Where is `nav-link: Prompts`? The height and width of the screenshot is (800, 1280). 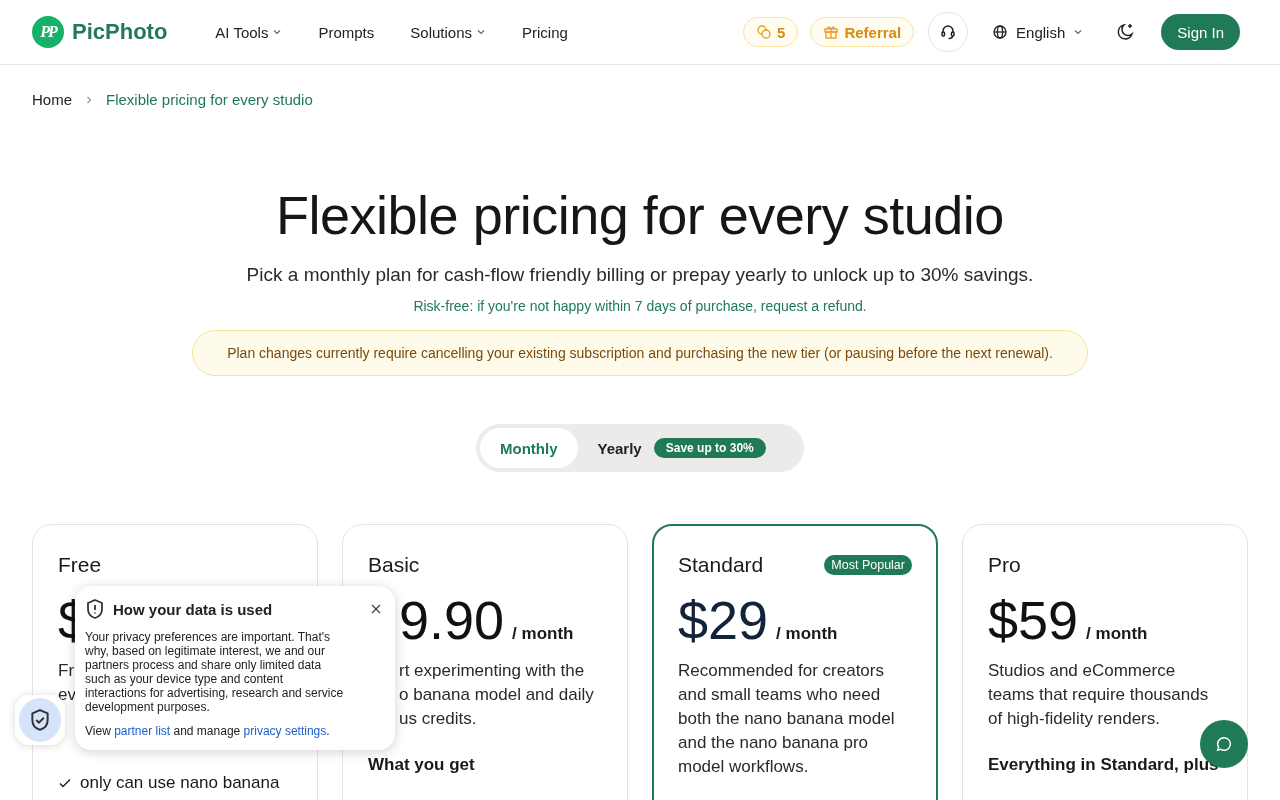
nav-link: Prompts is located at coordinates (346, 32).